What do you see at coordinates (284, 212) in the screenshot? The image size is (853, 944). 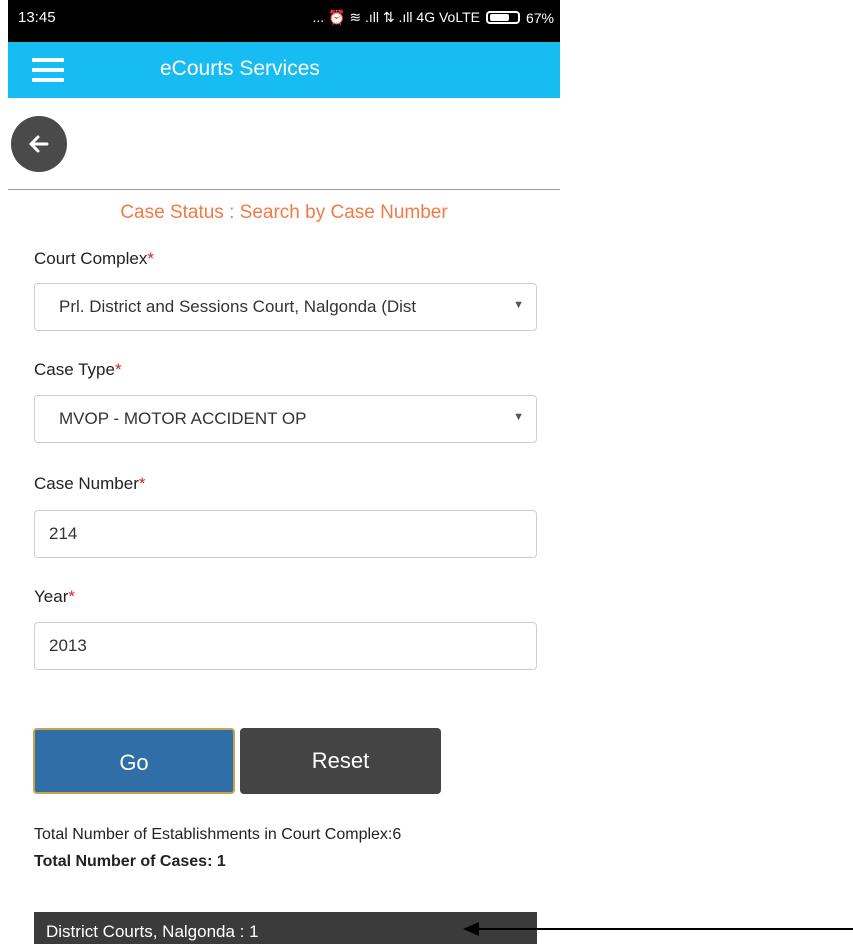 I see `page-title: Case Status : Search by Case Number` at bounding box center [284, 212].